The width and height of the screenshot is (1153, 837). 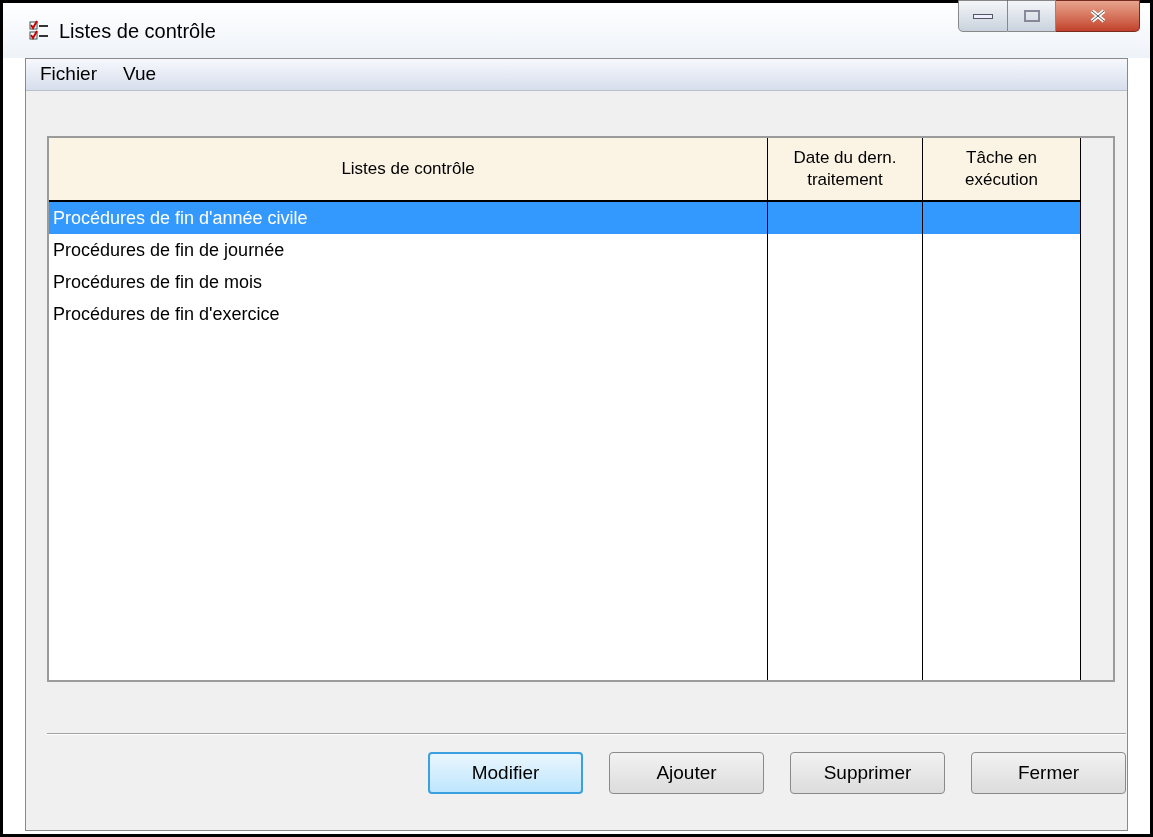 What do you see at coordinates (1001, 170) in the screenshot?
I see `column-header: Tâche en exécution` at bounding box center [1001, 170].